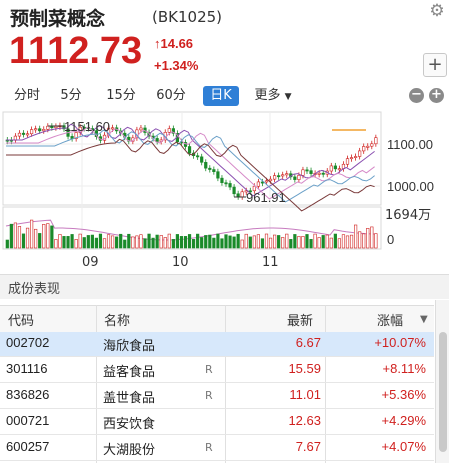 The height and width of the screenshot is (463, 449). I want to click on table-row: 301116 益客食品 R 15.59 +8.11%, so click(217, 370).